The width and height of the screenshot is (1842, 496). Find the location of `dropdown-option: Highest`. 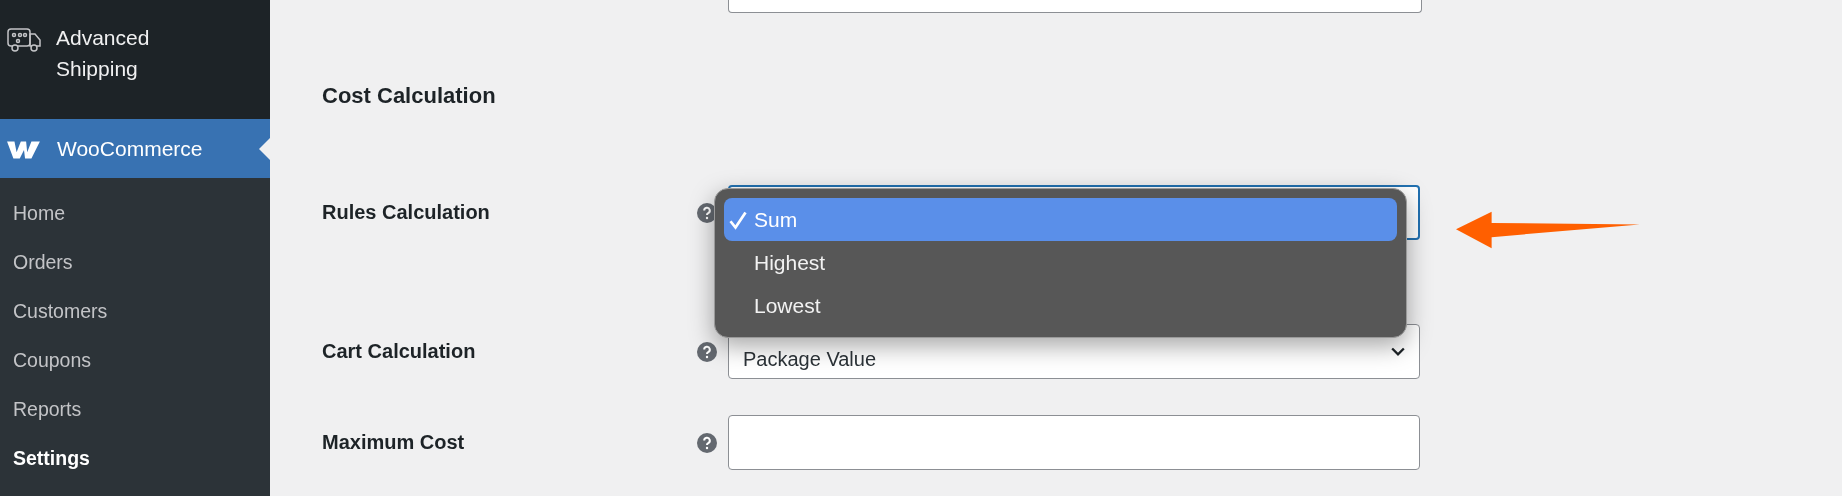

dropdown-option: Highest is located at coordinates (1060, 263).